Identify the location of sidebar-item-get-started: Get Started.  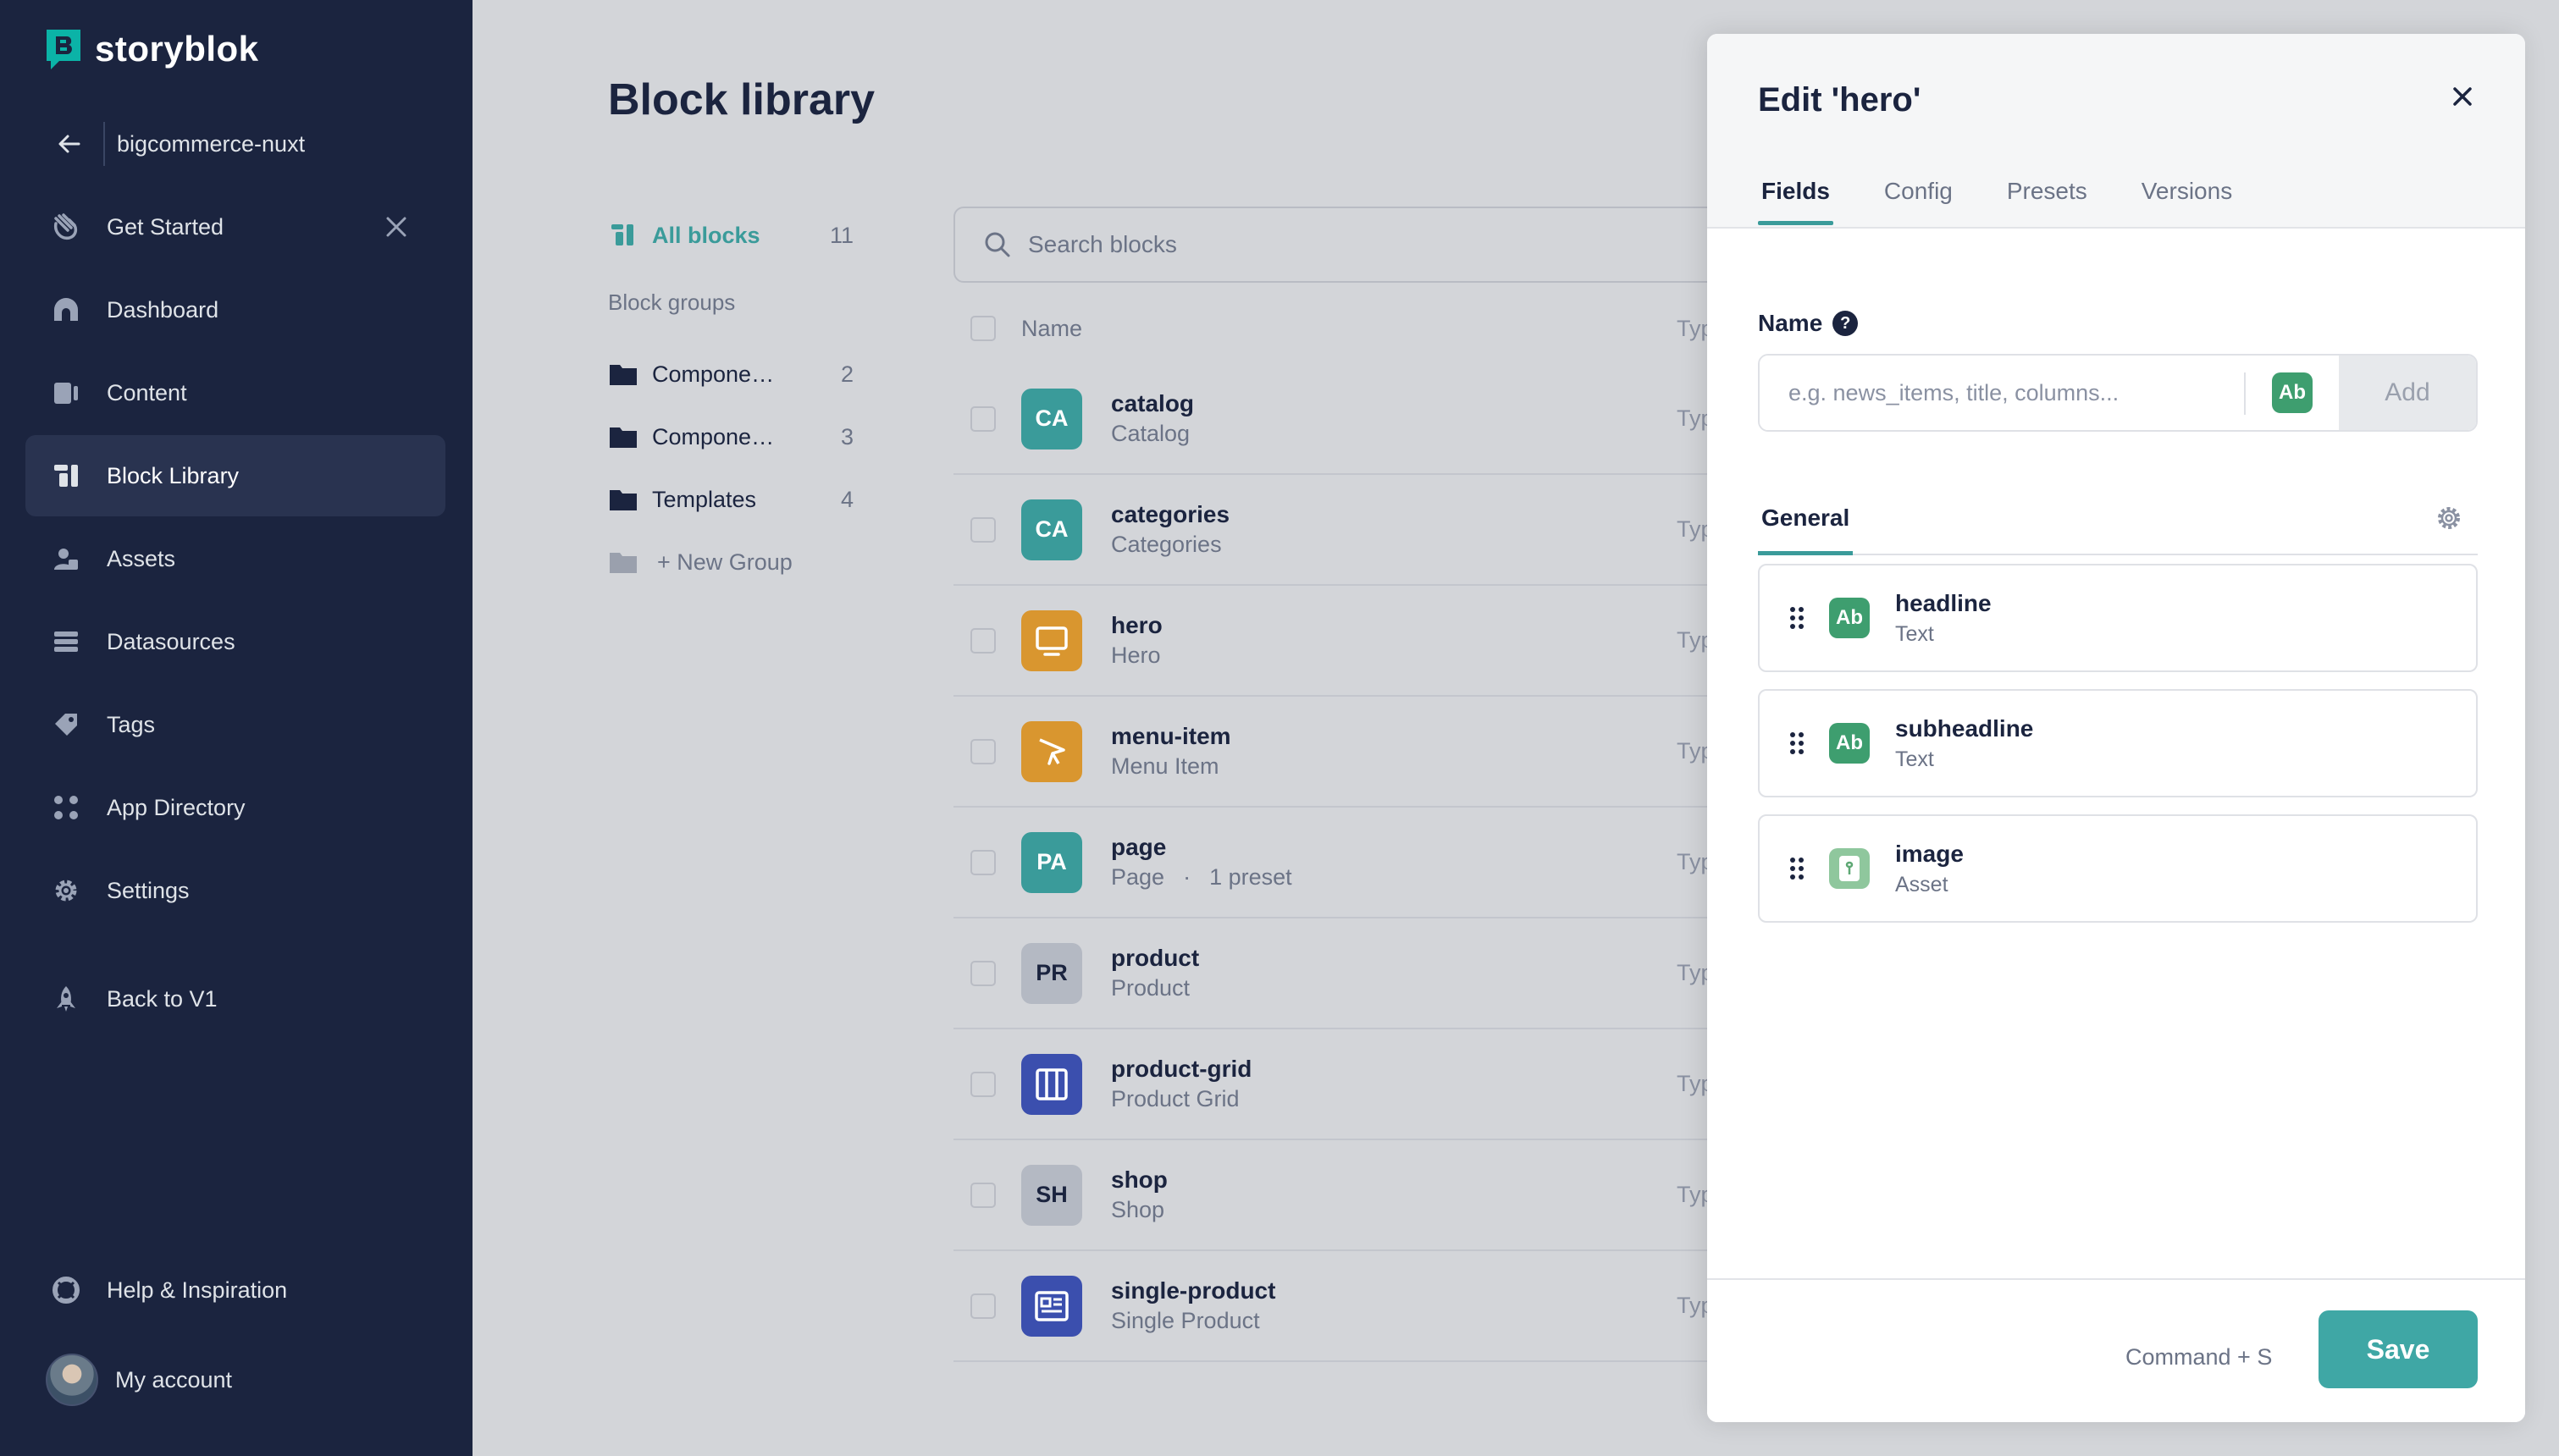
(235, 227).